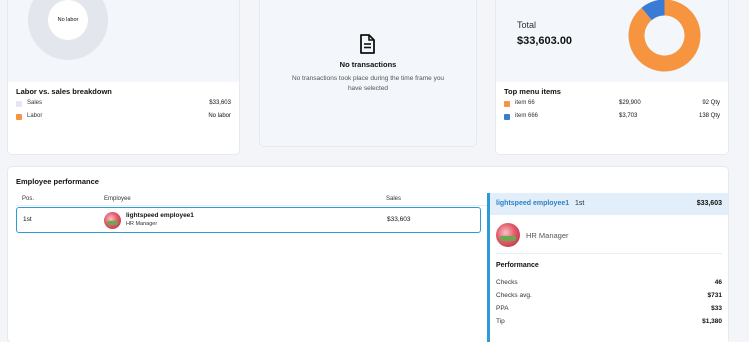 This screenshot has height=342, width=749. Describe the element at coordinates (709, 203) in the screenshot. I see `detail-sales: $33,603` at that location.